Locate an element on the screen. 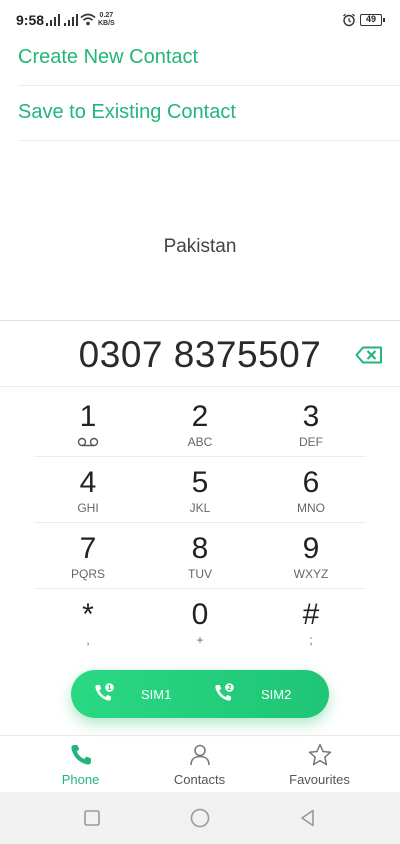 This screenshot has height=844, width=400. voicemail-icon is located at coordinates (88, 442).